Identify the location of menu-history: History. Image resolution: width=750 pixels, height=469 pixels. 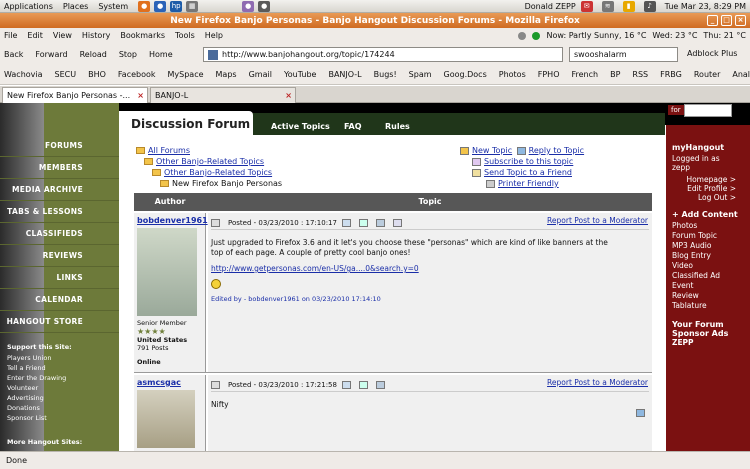
(96, 35).